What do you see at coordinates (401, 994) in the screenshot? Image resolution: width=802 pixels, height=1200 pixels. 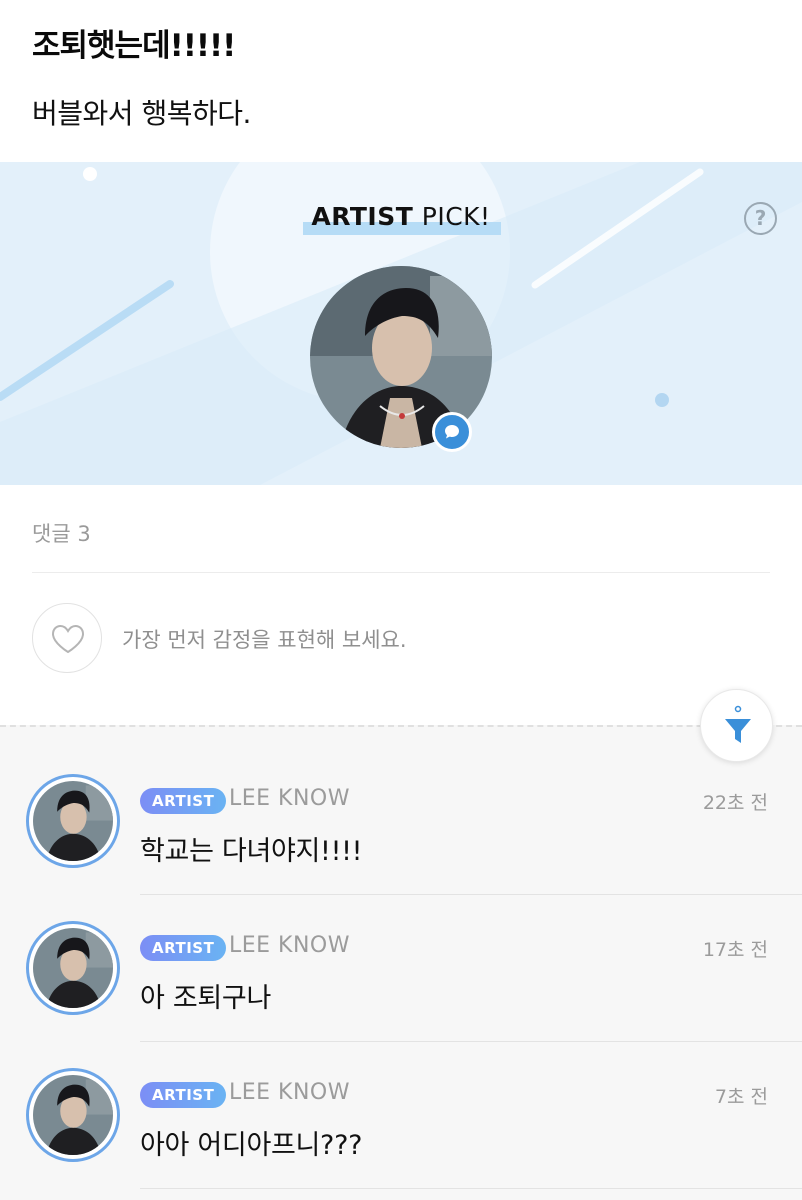 I see `comment-item: ARTIST LEE KNOW 17초 전 아 조퇴구나` at bounding box center [401, 994].